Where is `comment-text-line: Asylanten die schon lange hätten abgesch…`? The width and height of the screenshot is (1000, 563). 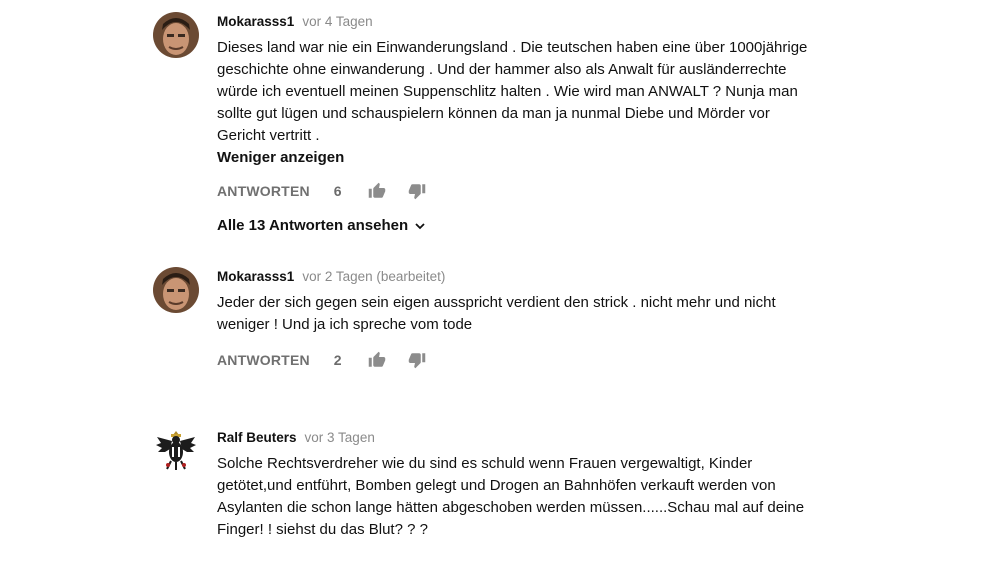 comment-text-line: Asylanten die schon lange hätten abgesch… is located at coordinates (511, 507).